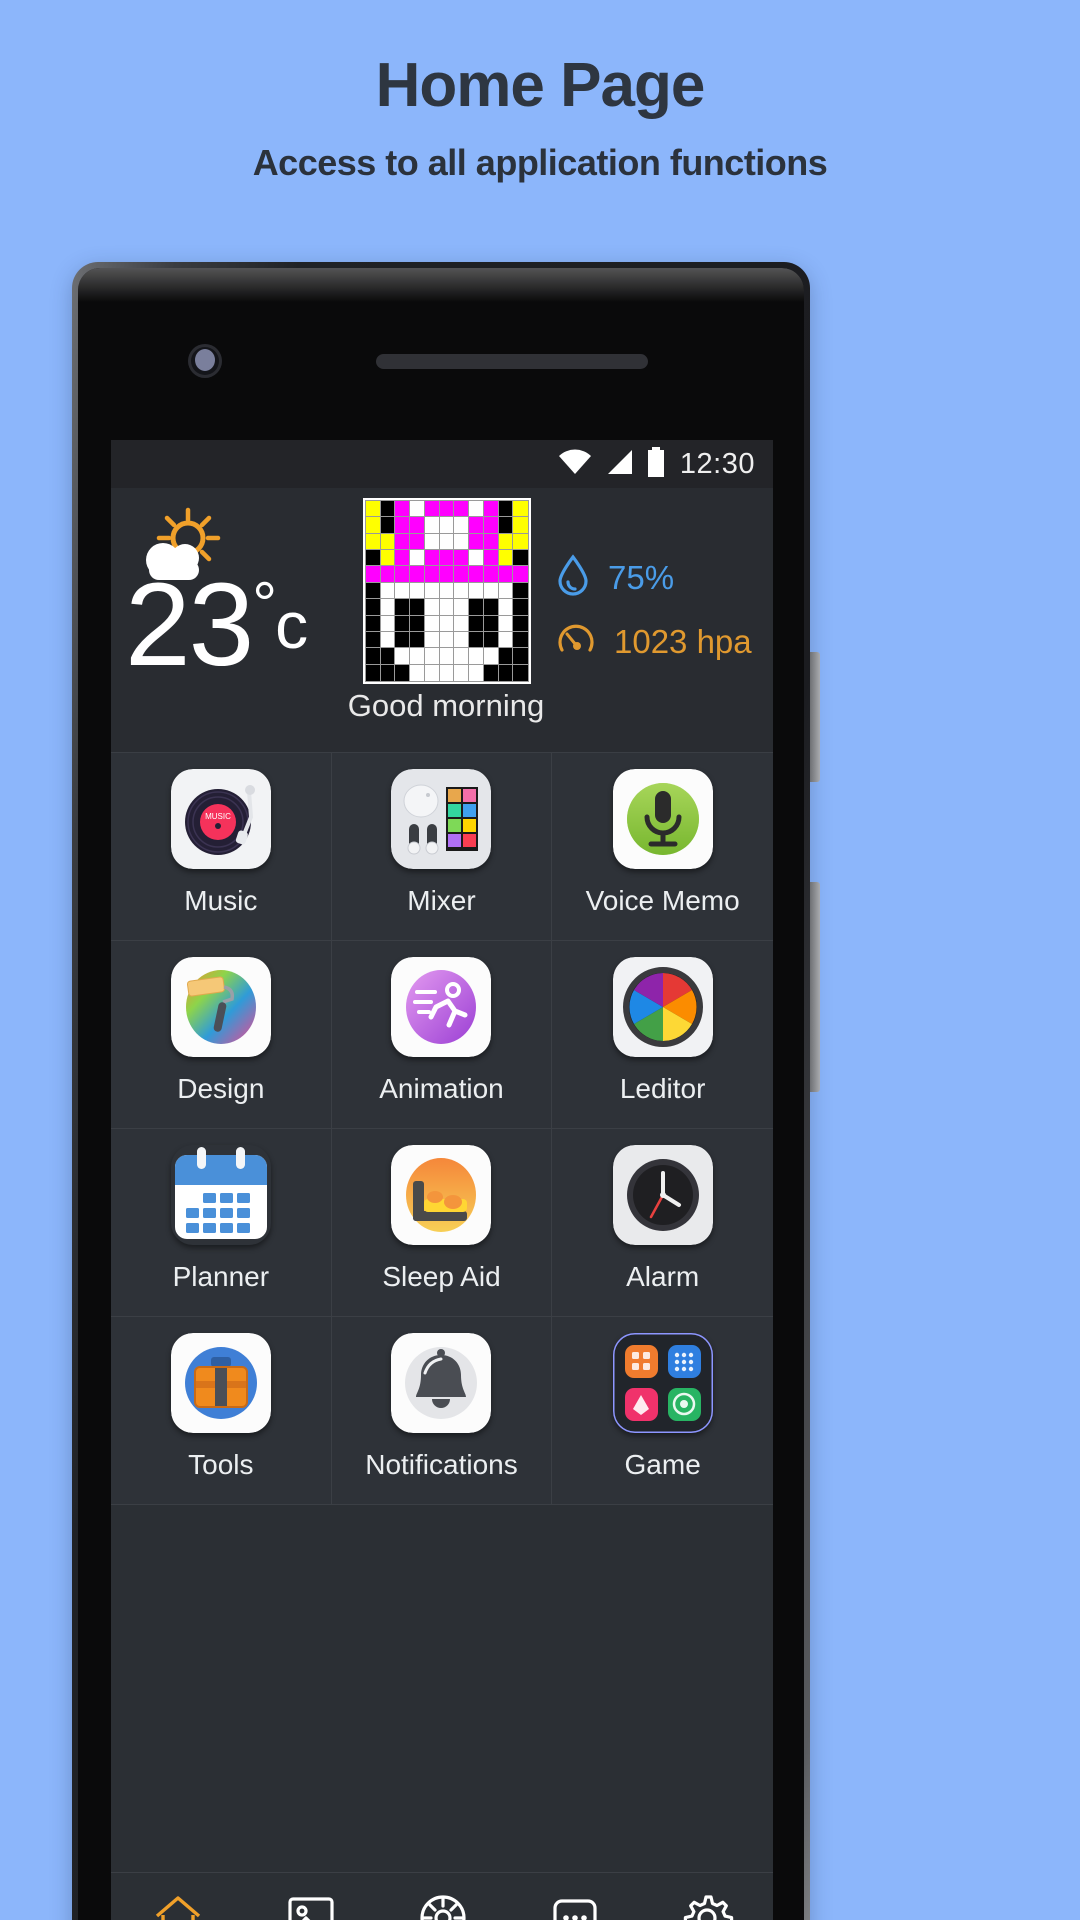 Image resolution: width=1080 pixels, height=1920 pixels. I want to click on app-cell-voice-memo: Voice Memo, so click(662, 847).